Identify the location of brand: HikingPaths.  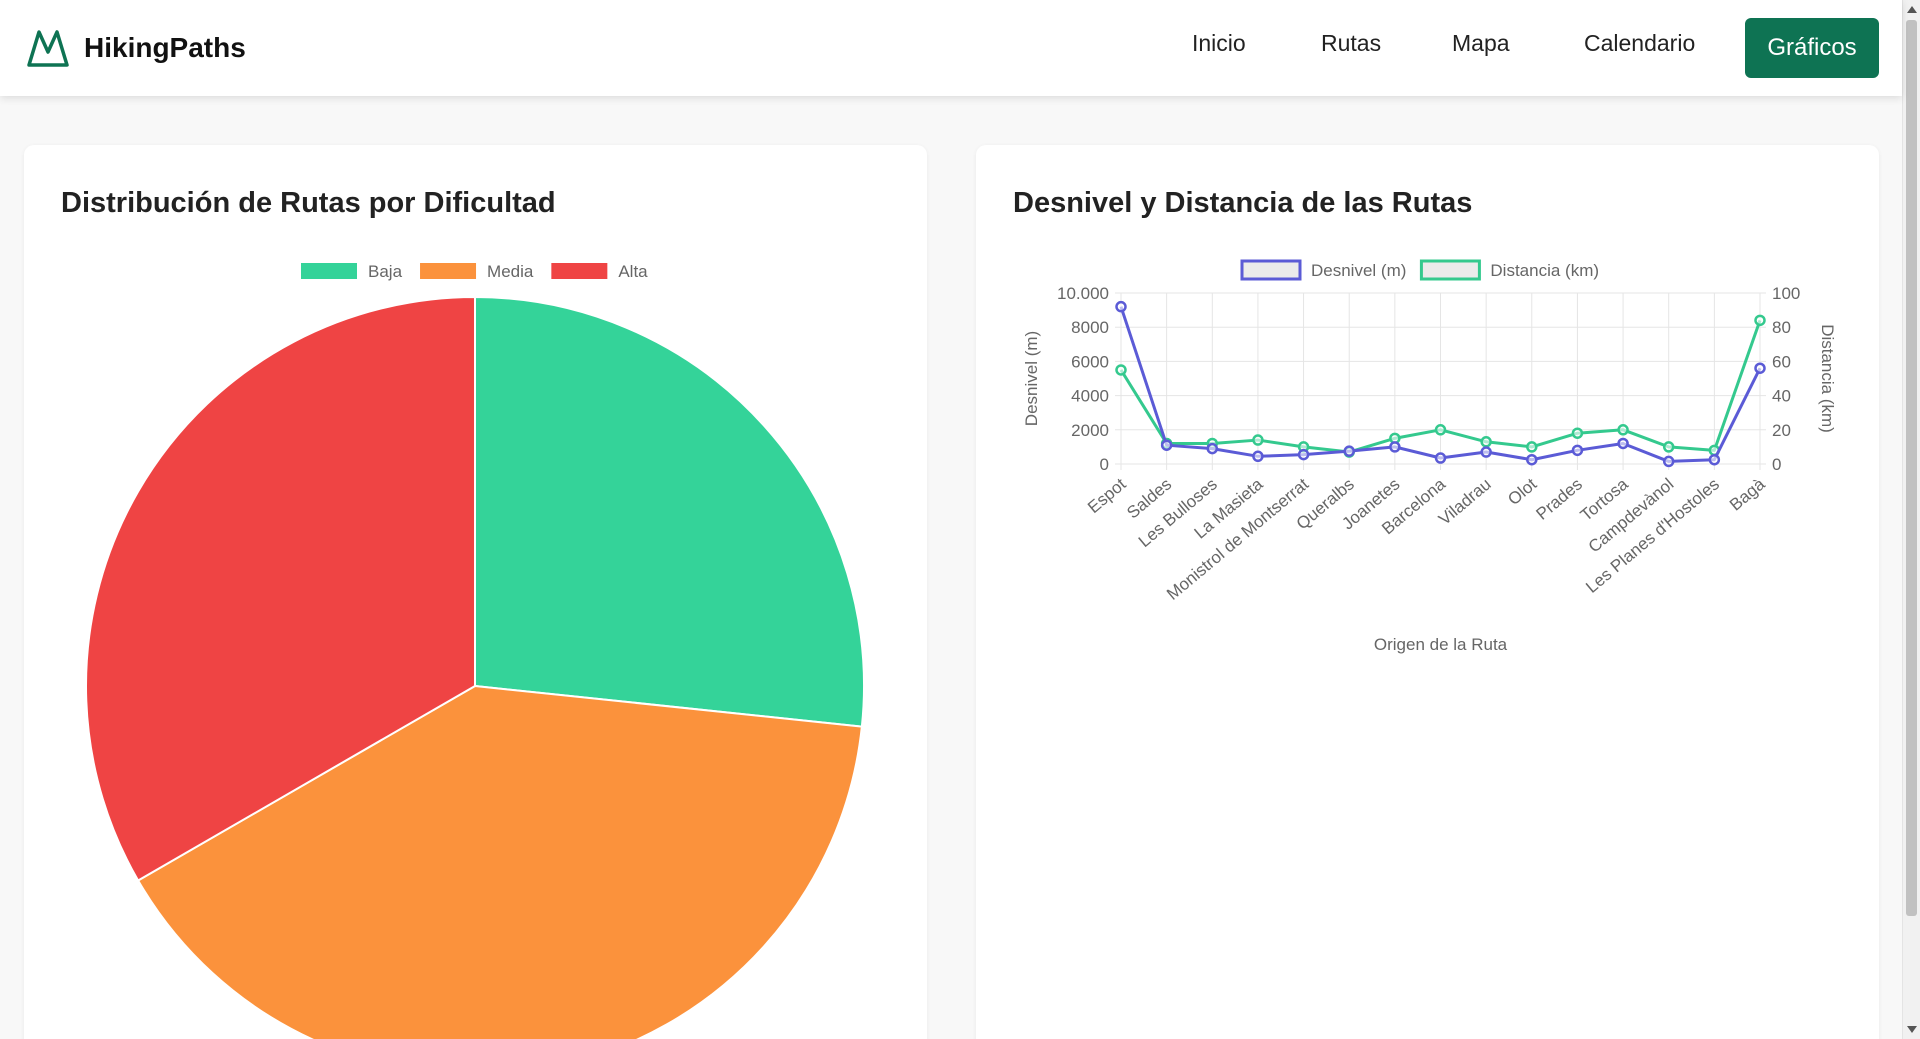
(136, 48).